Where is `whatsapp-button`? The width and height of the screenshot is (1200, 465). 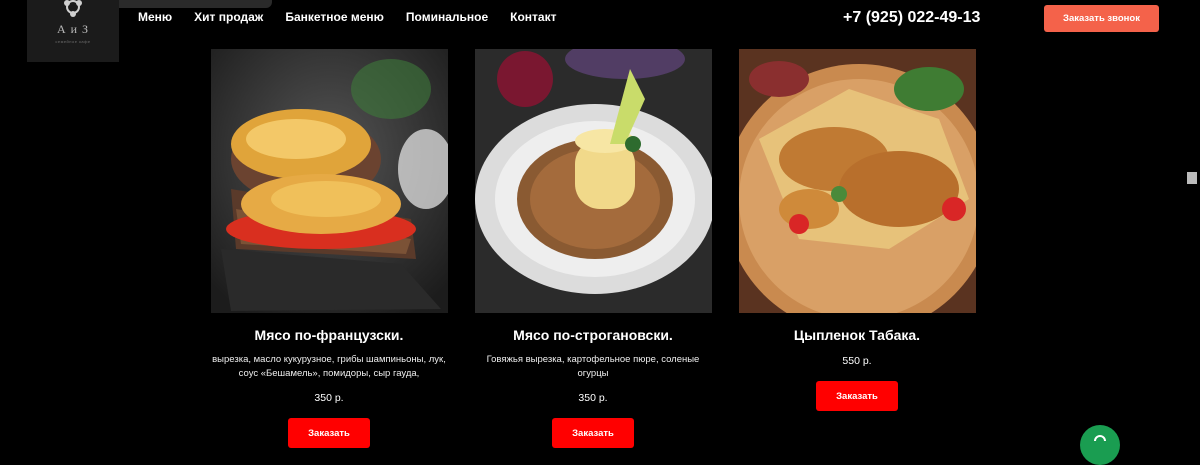 whatsapp-button is located at coordinates (1100, 445).